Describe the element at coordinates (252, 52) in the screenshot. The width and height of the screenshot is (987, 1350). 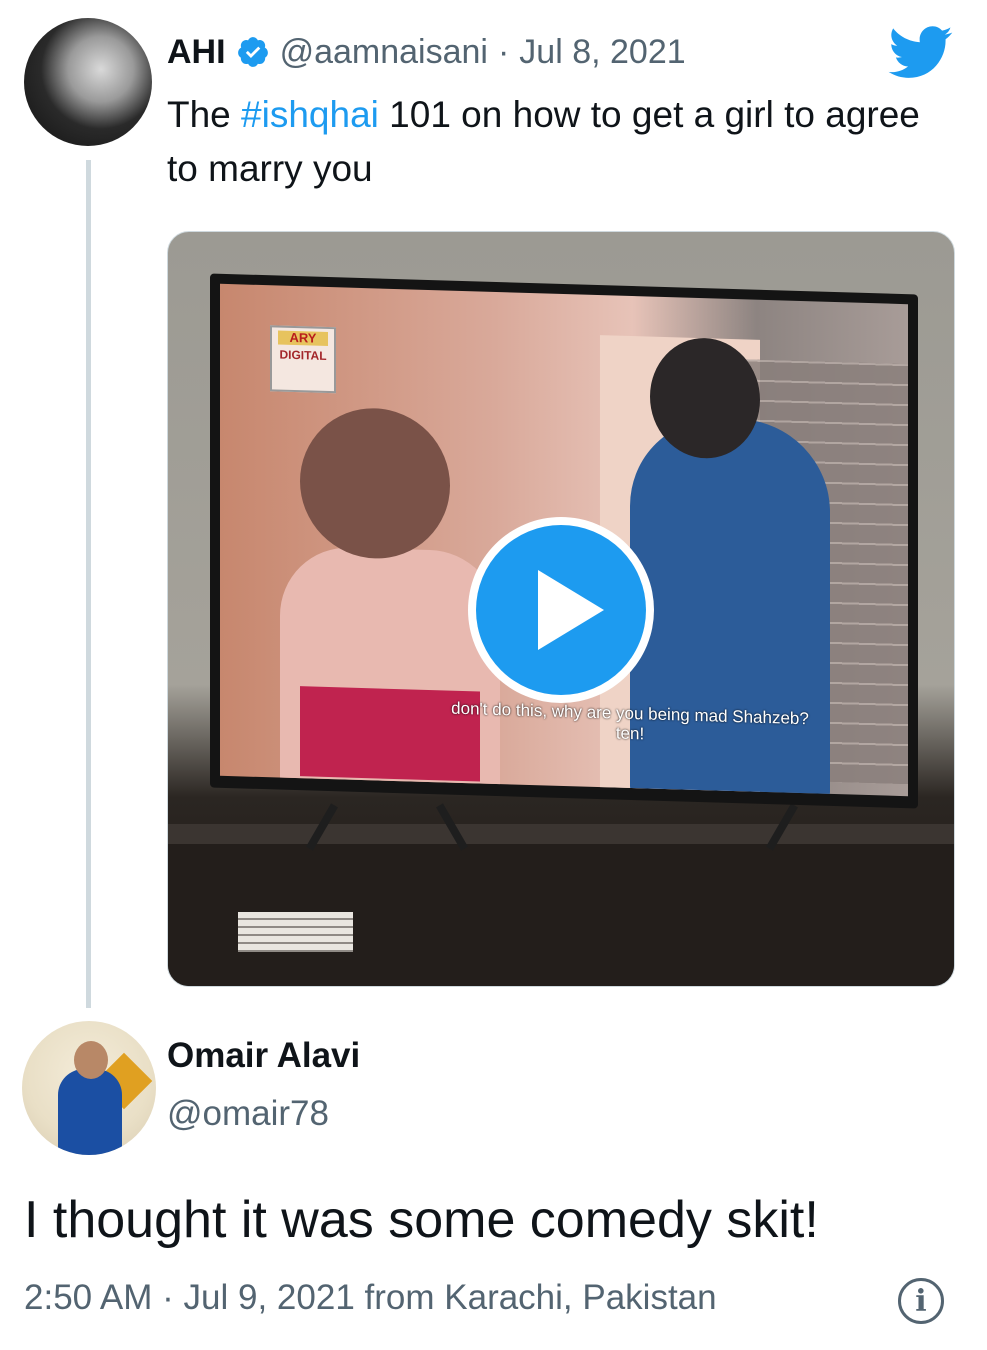
I see `verified-badge-icon` at that location.